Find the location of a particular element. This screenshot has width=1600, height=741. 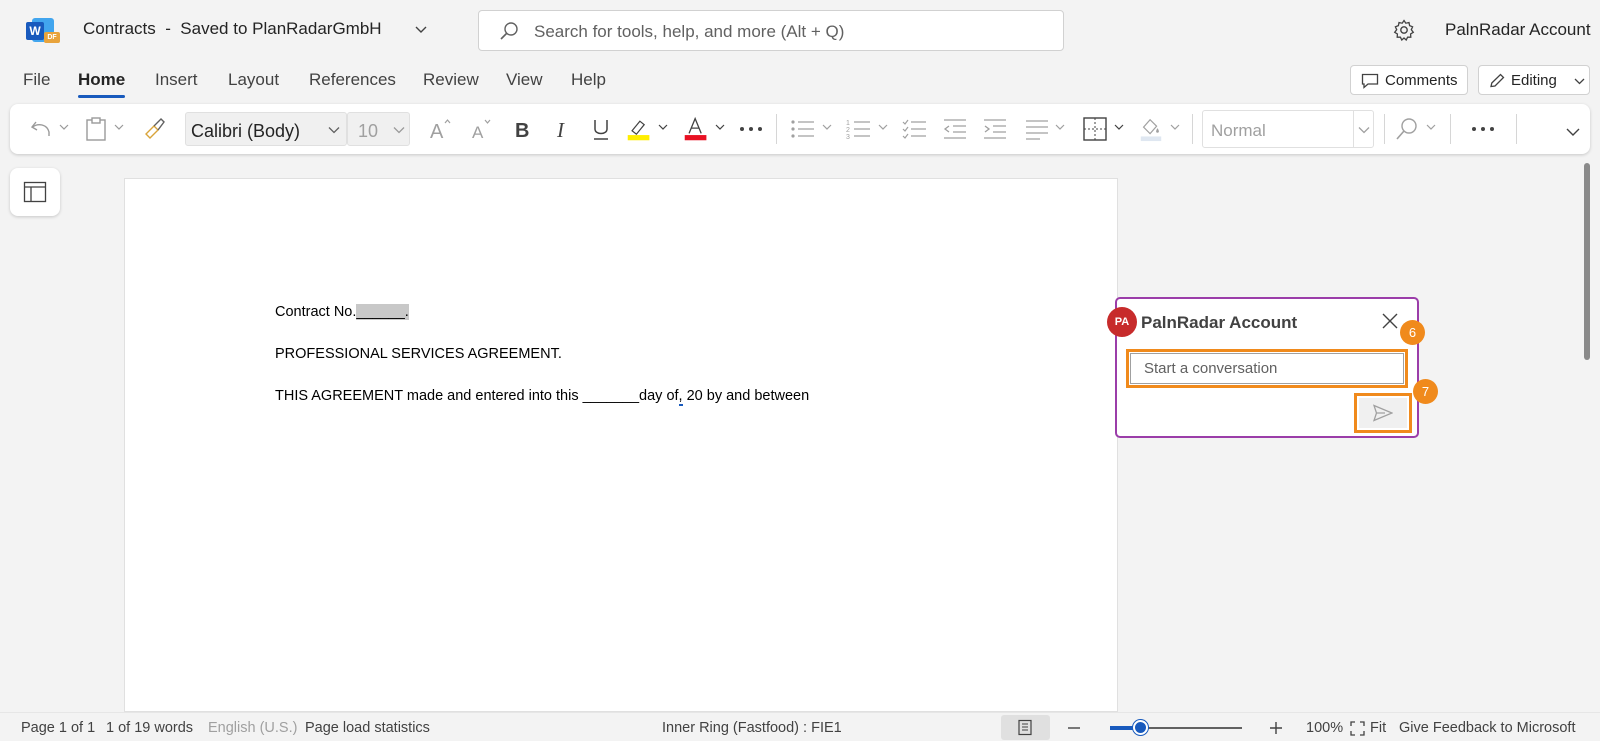

send-icon is located at coordinates (1383, 413).